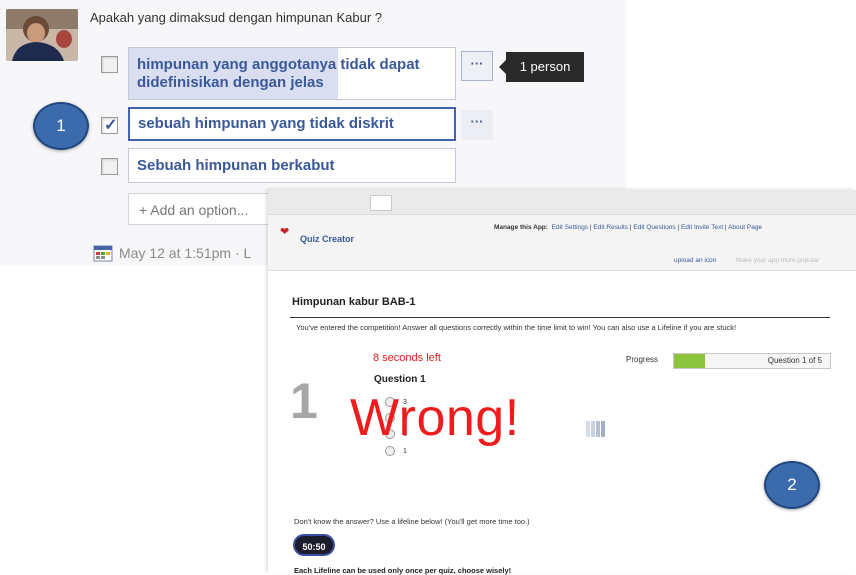  What do you see at coordinates (185, 253) in the screenshot?
I see `timestamp-text: May 12 at 1:51pm · L` at bounding box center [185, 253].